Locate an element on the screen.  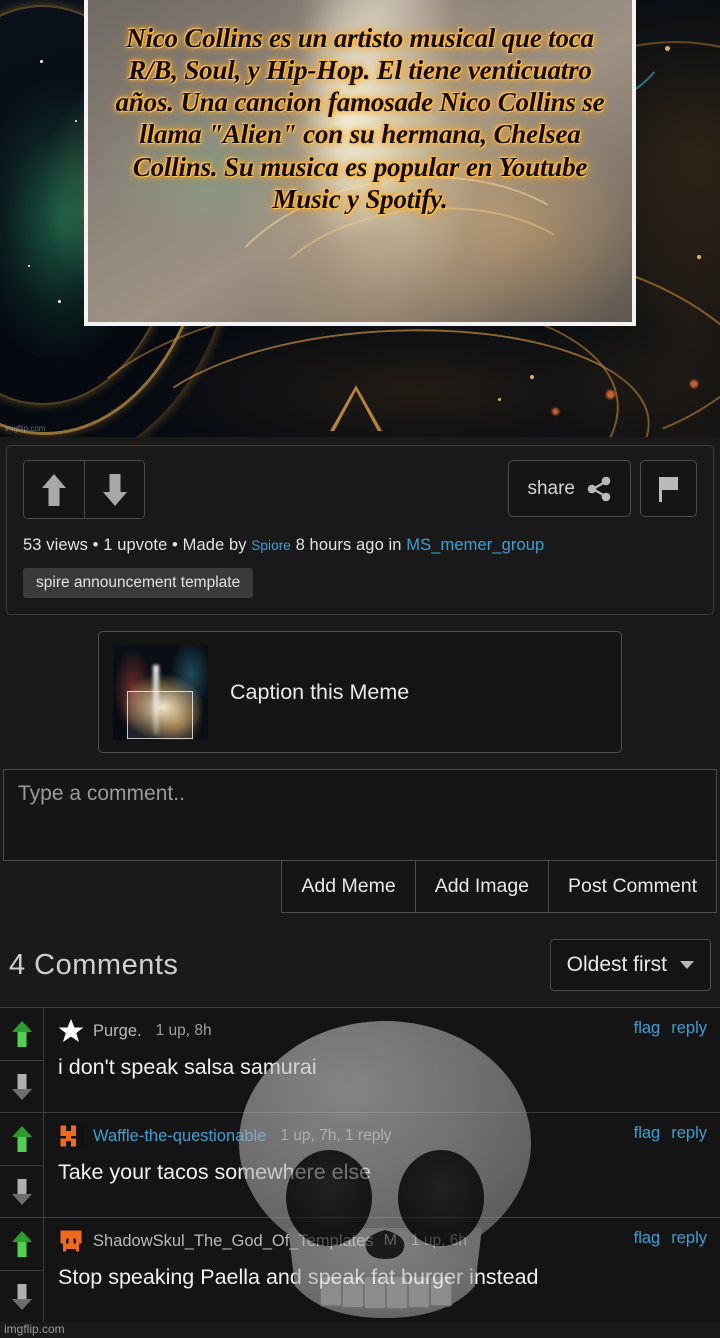
downvote-button is located at coordinates (114, 489).